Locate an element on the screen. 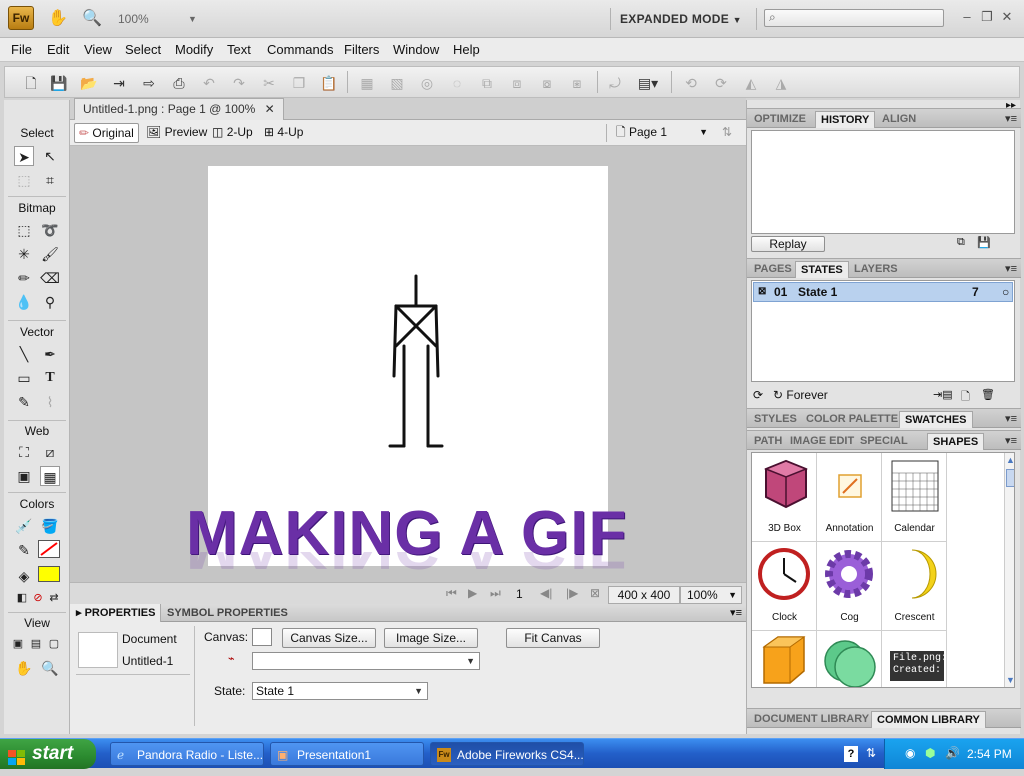 This screenshot has width=1024, height=776. full-screen-icon: ▢ is located at coordinates (54, 644).